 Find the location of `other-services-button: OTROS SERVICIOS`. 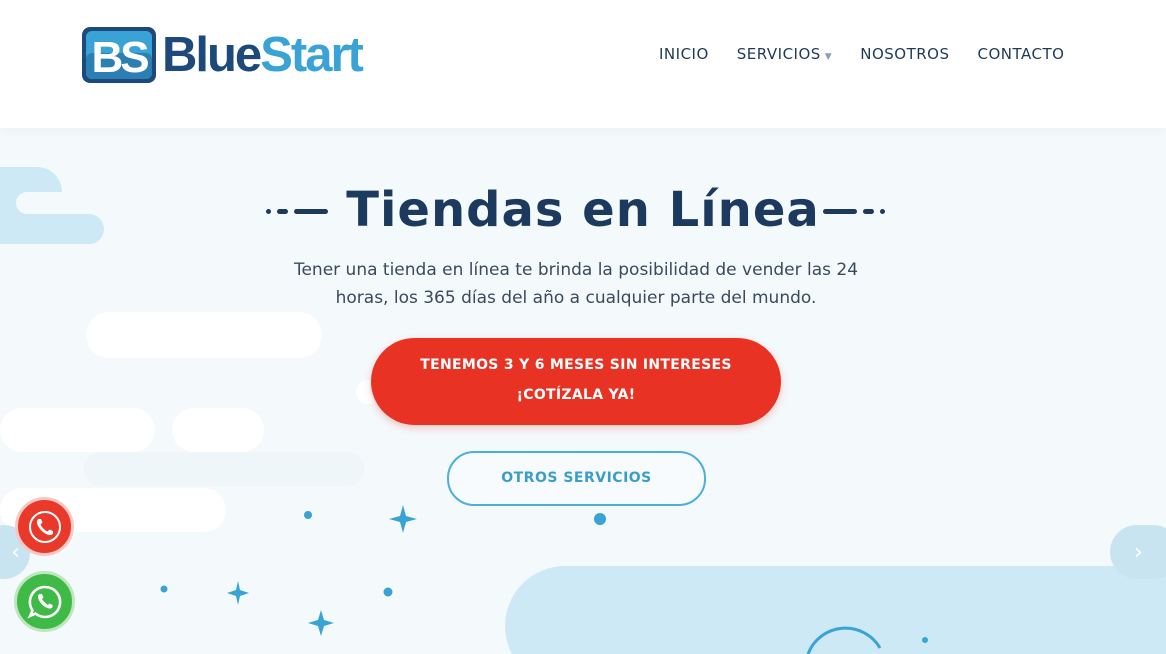

other-services-button: OTROS SERVICIOS is located at coordinates (576, 478).